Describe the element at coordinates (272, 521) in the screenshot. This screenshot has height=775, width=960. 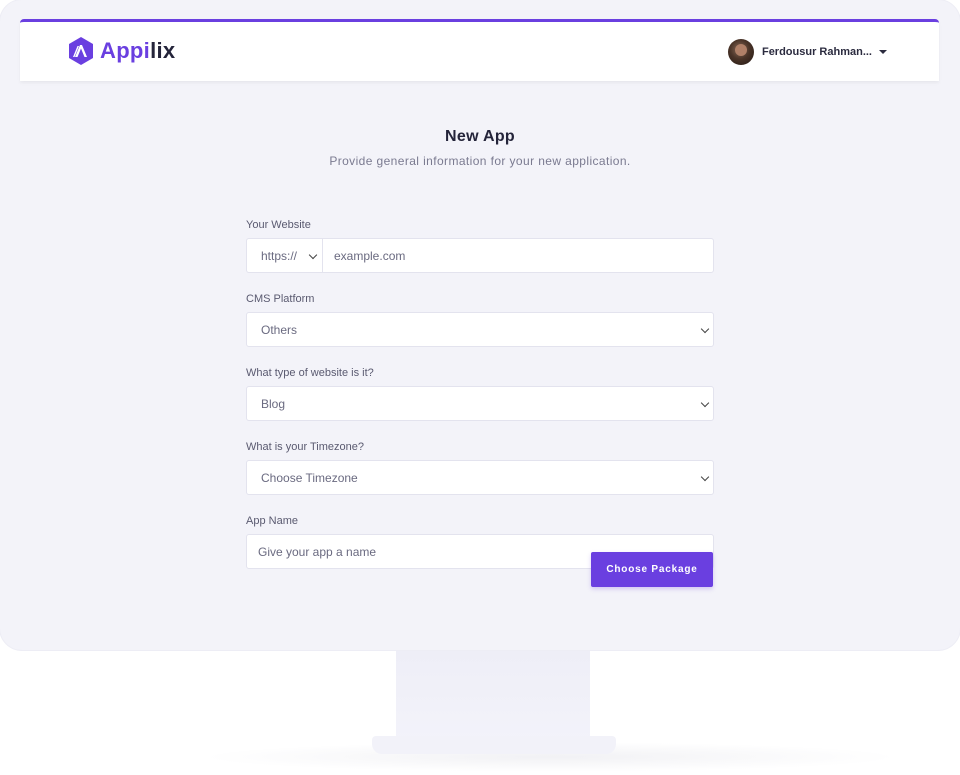
I see `app-name-label: App Name` at that location.